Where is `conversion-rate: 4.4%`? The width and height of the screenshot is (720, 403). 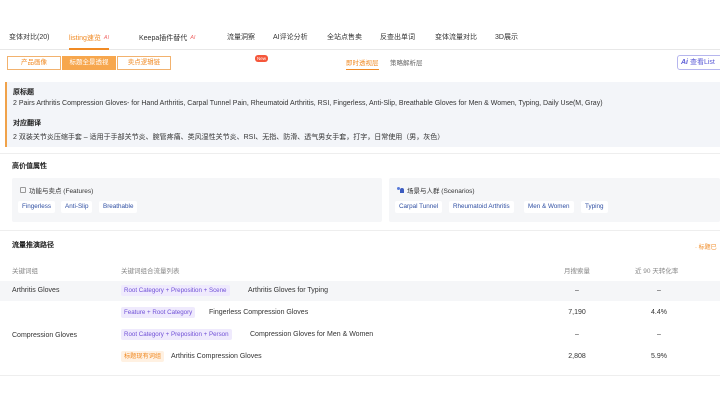
conversion-rate: 4.4% is located at coordinates (659, 312).